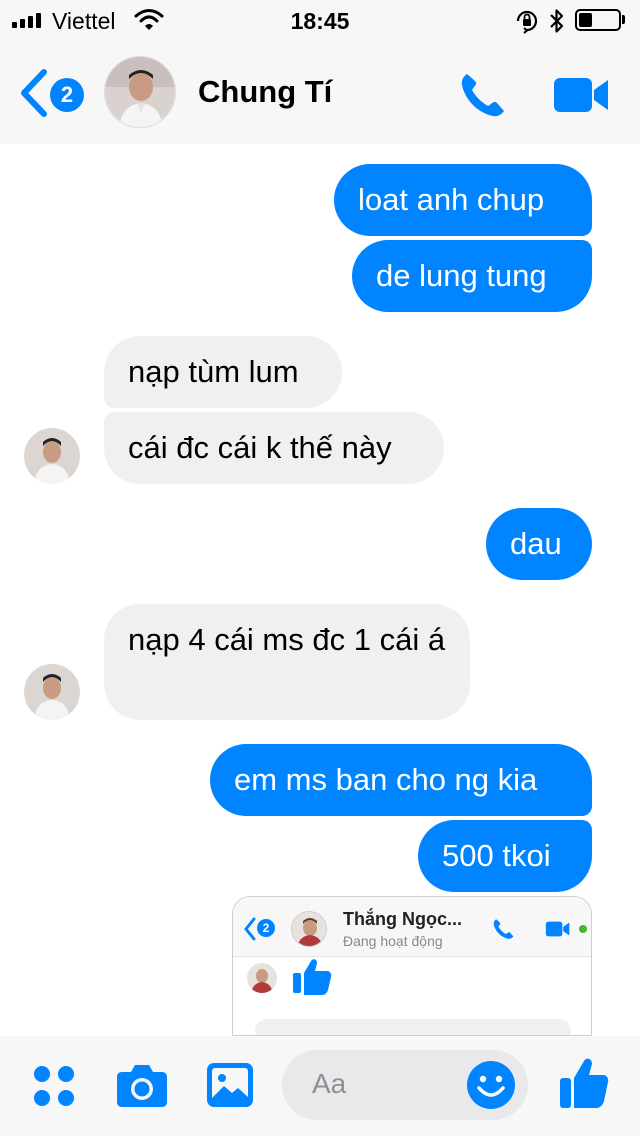  Describe the element at coordinates (265, 92) in the screenshot. I see `contact-name: Chung Tí` at that location.